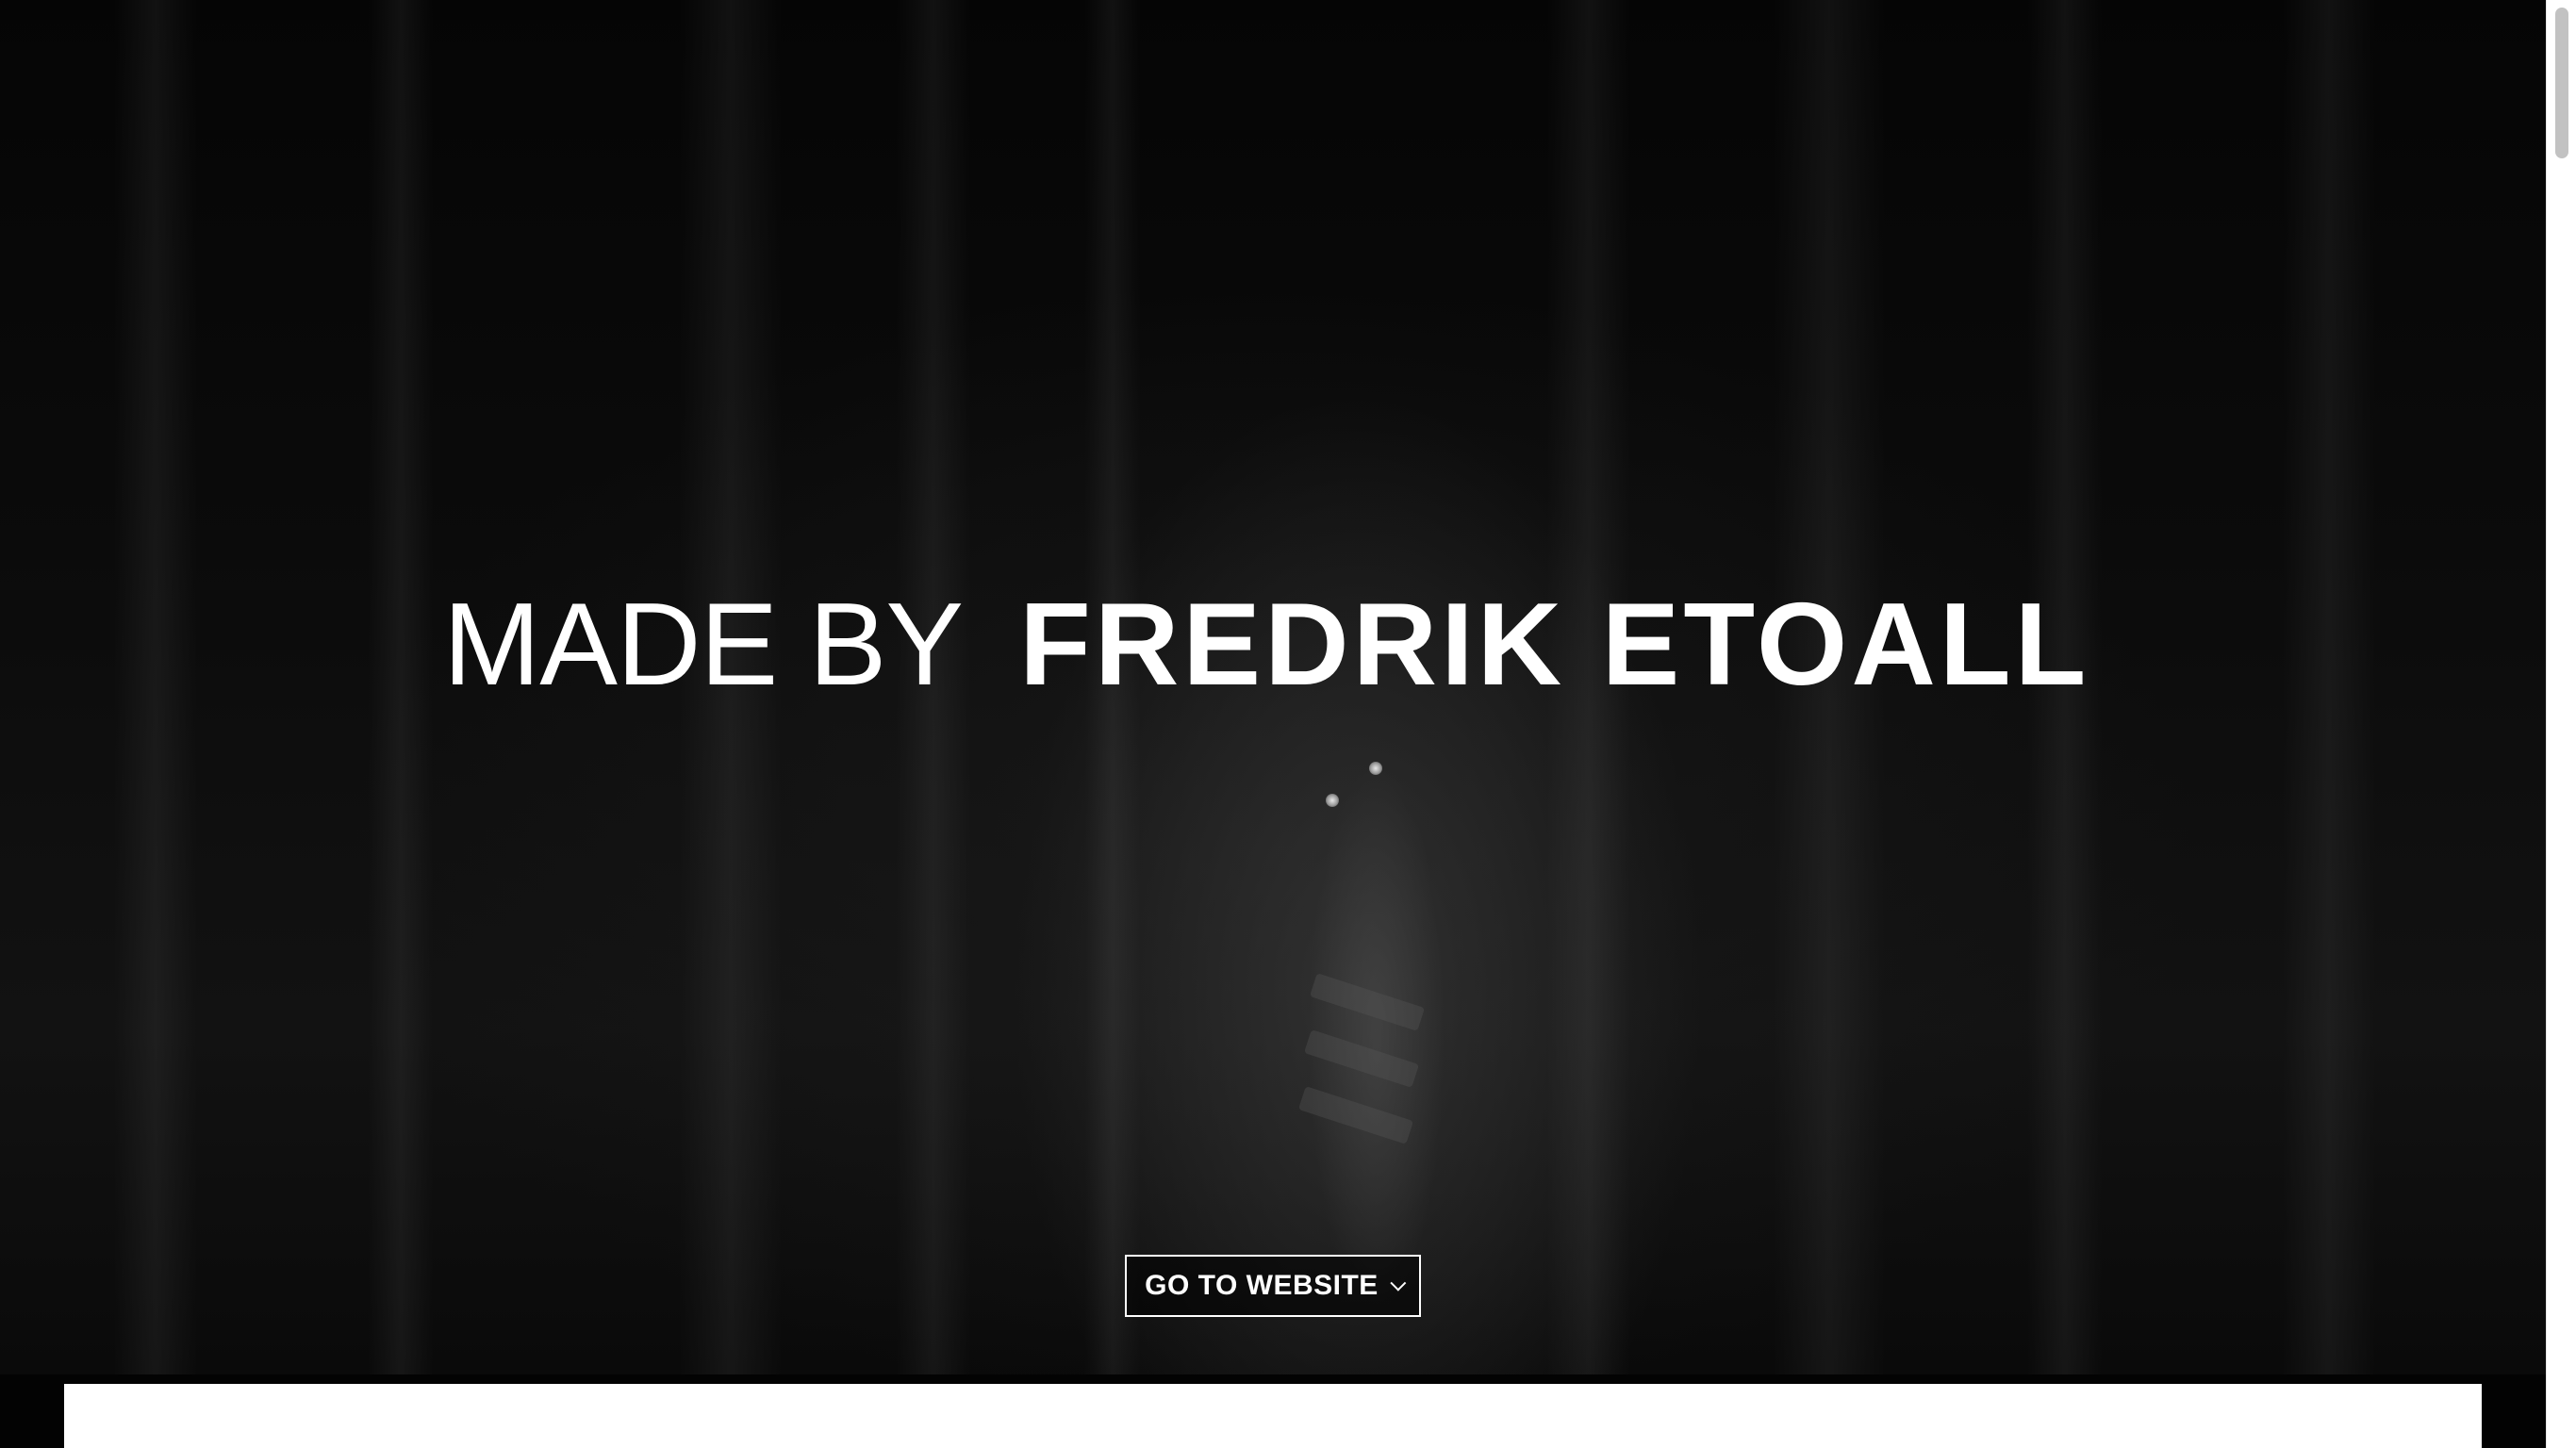 The image size is (2576, 1448). Describe the element at coordinates (1273, 1416) in the screenshot. I see `content-panel` at that location.